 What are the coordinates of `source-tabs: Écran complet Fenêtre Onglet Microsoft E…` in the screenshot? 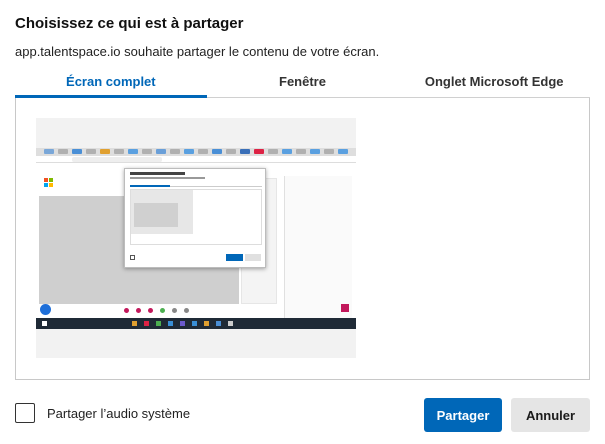 It's located at (302, 83).